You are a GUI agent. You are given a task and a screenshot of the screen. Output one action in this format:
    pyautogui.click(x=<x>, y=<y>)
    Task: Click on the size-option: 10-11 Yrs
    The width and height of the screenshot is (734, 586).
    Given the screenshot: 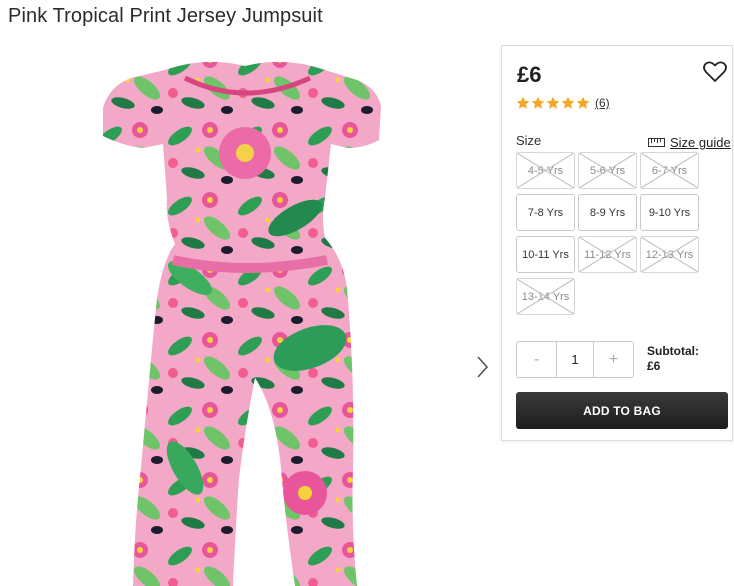 What is the action you would take?
    pyautogui.click(x=545, y=254)
    